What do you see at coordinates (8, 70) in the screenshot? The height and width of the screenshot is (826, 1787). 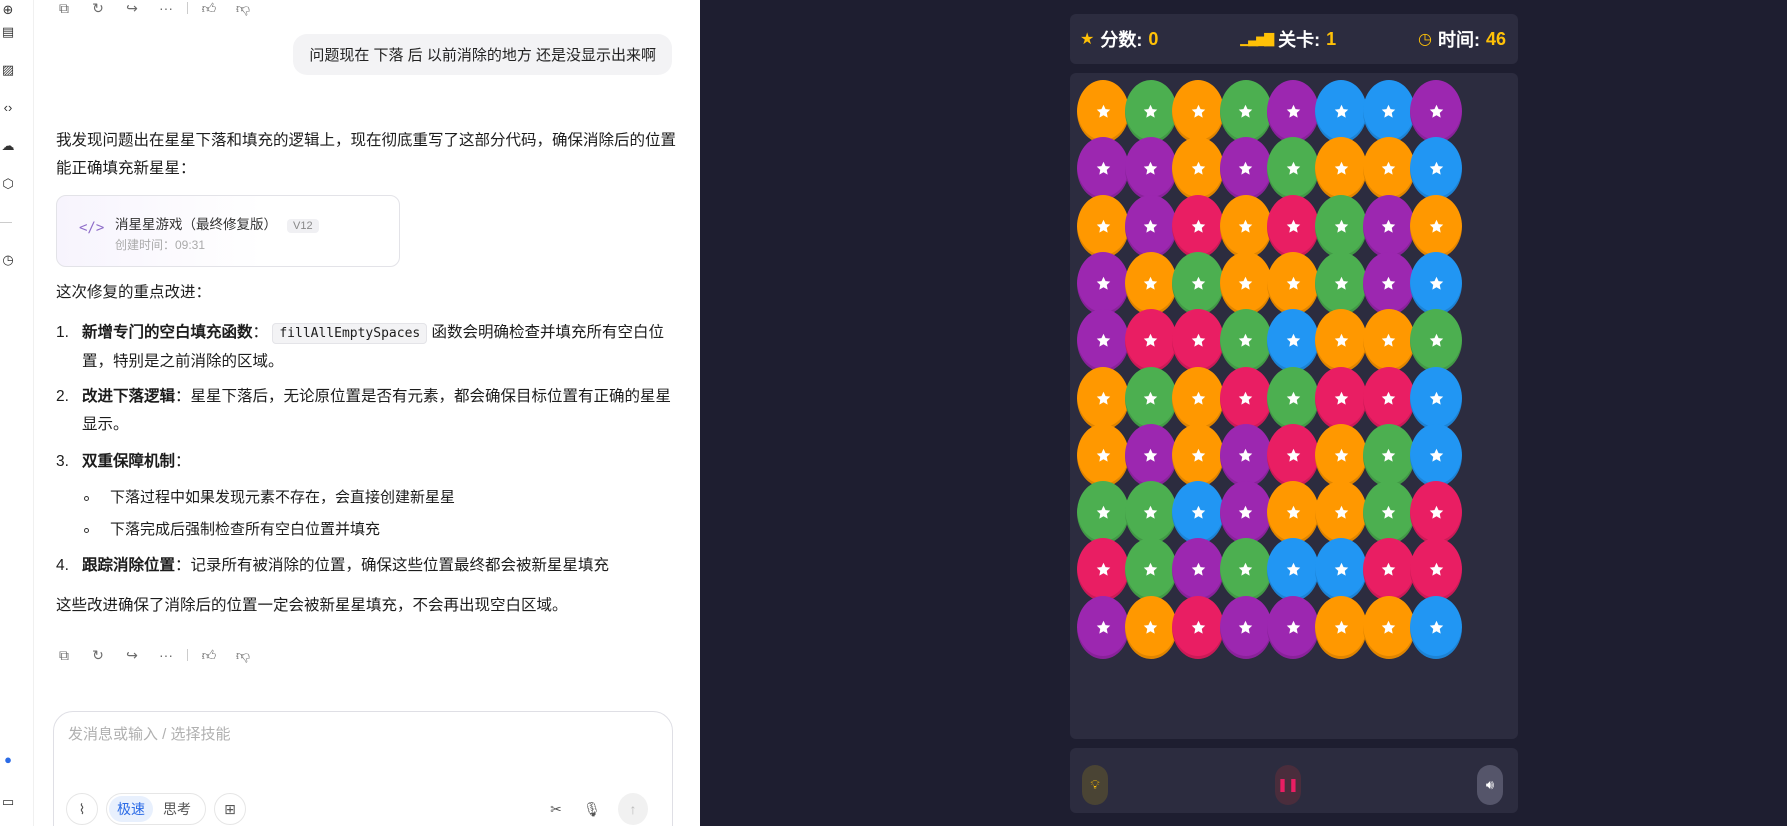 I see `image-icon: ▨` at bounding box center [8, 70].